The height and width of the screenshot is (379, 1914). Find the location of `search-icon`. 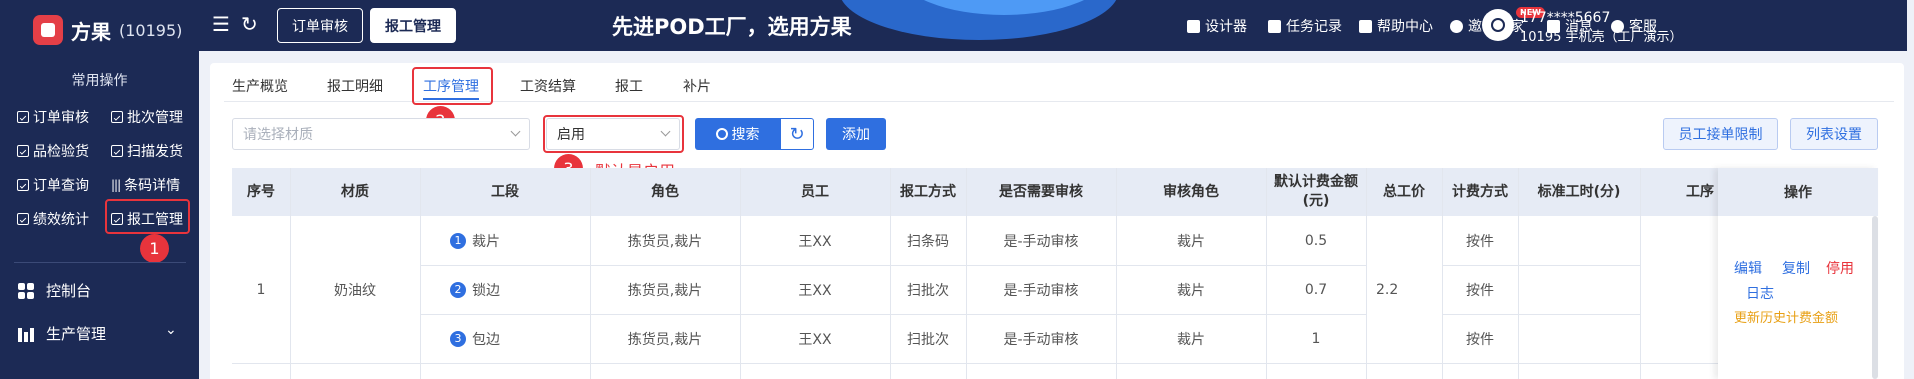

search-icon is located at coordinates (721, 134).